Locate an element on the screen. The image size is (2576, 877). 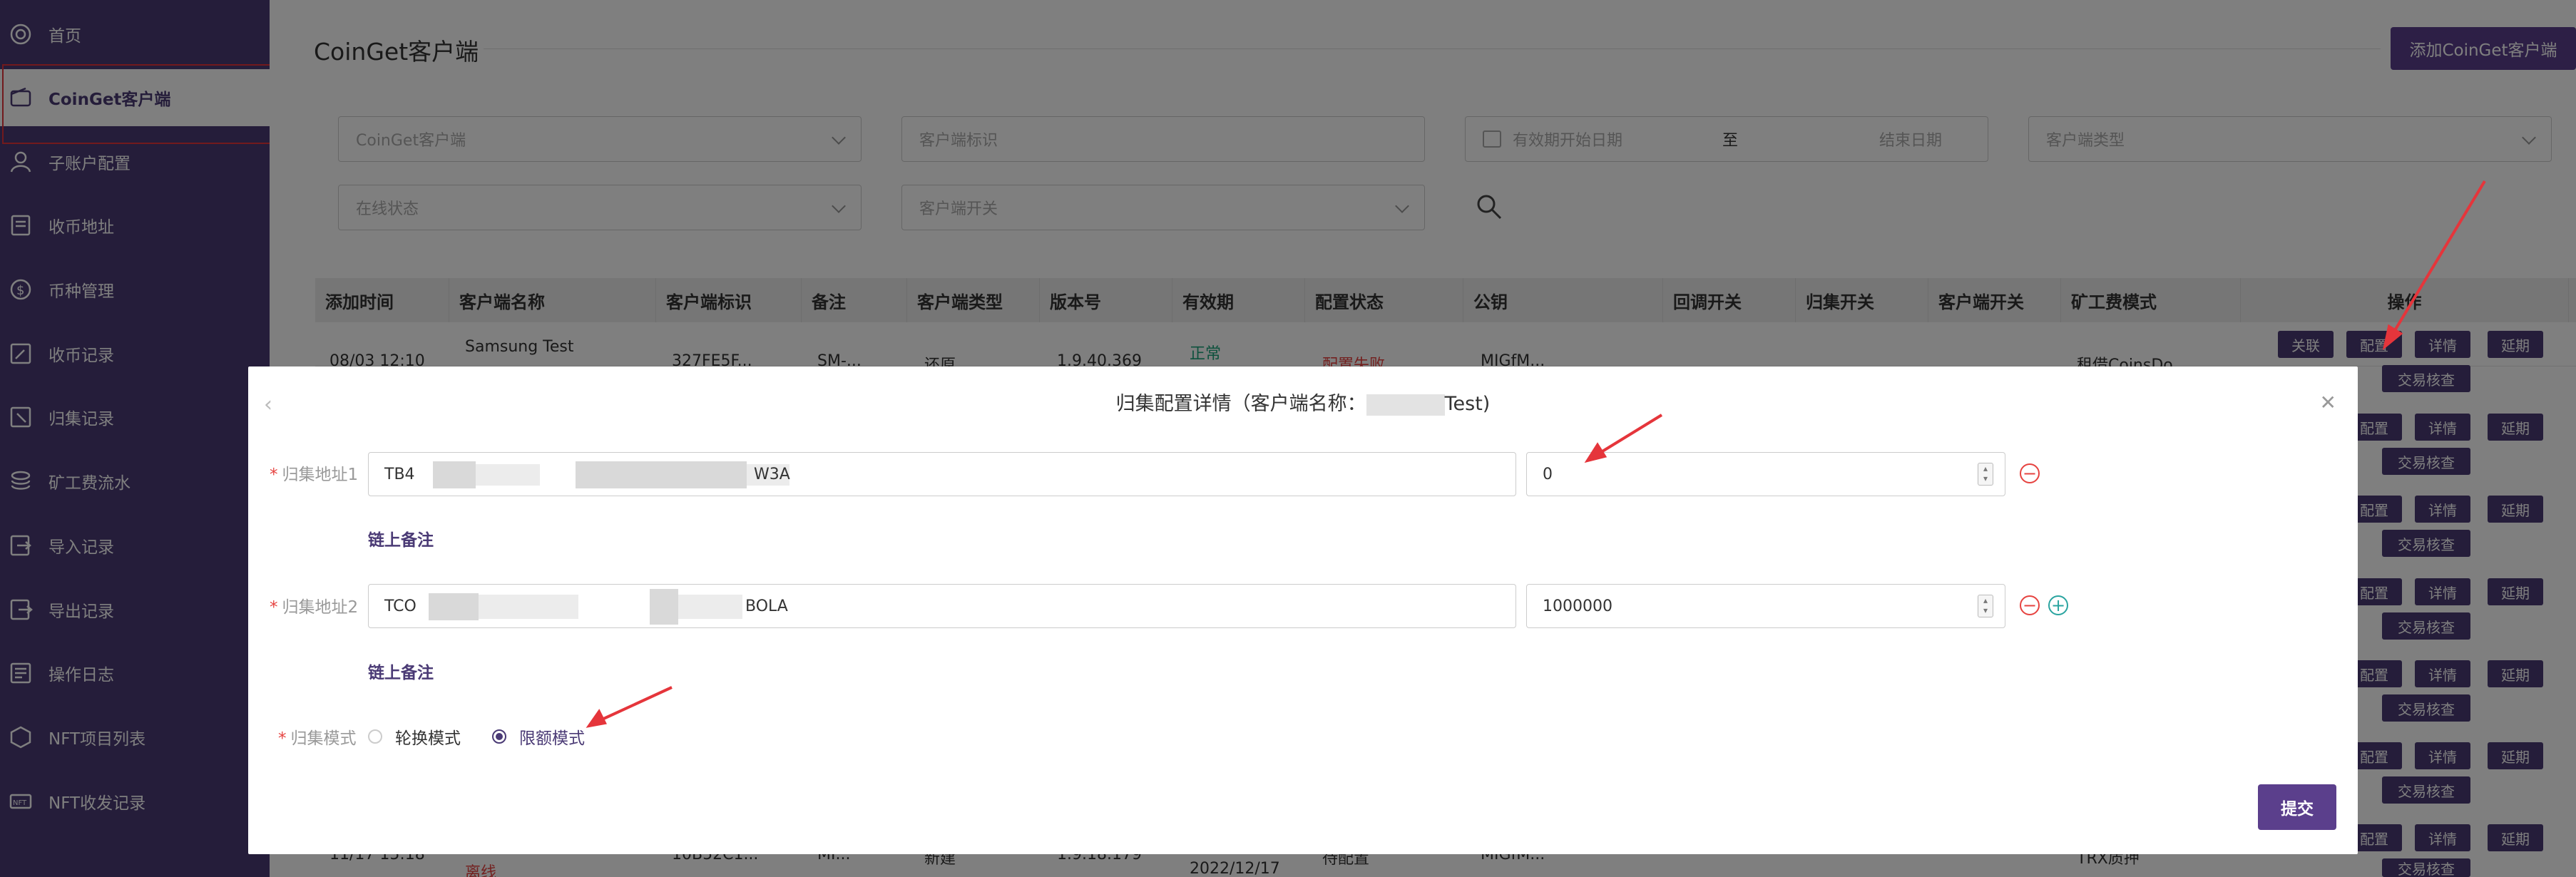
address1-label: * 归集地址1 is located at coordinates (315, 475).